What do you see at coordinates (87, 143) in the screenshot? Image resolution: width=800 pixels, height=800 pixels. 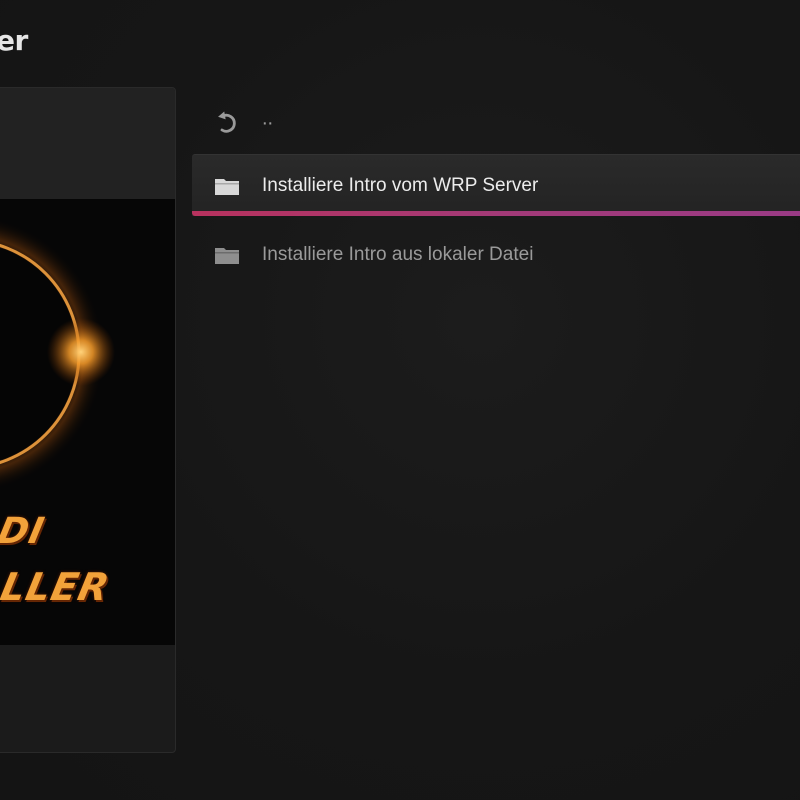 I see `info-panel-header` at bounding box center [87, 143].